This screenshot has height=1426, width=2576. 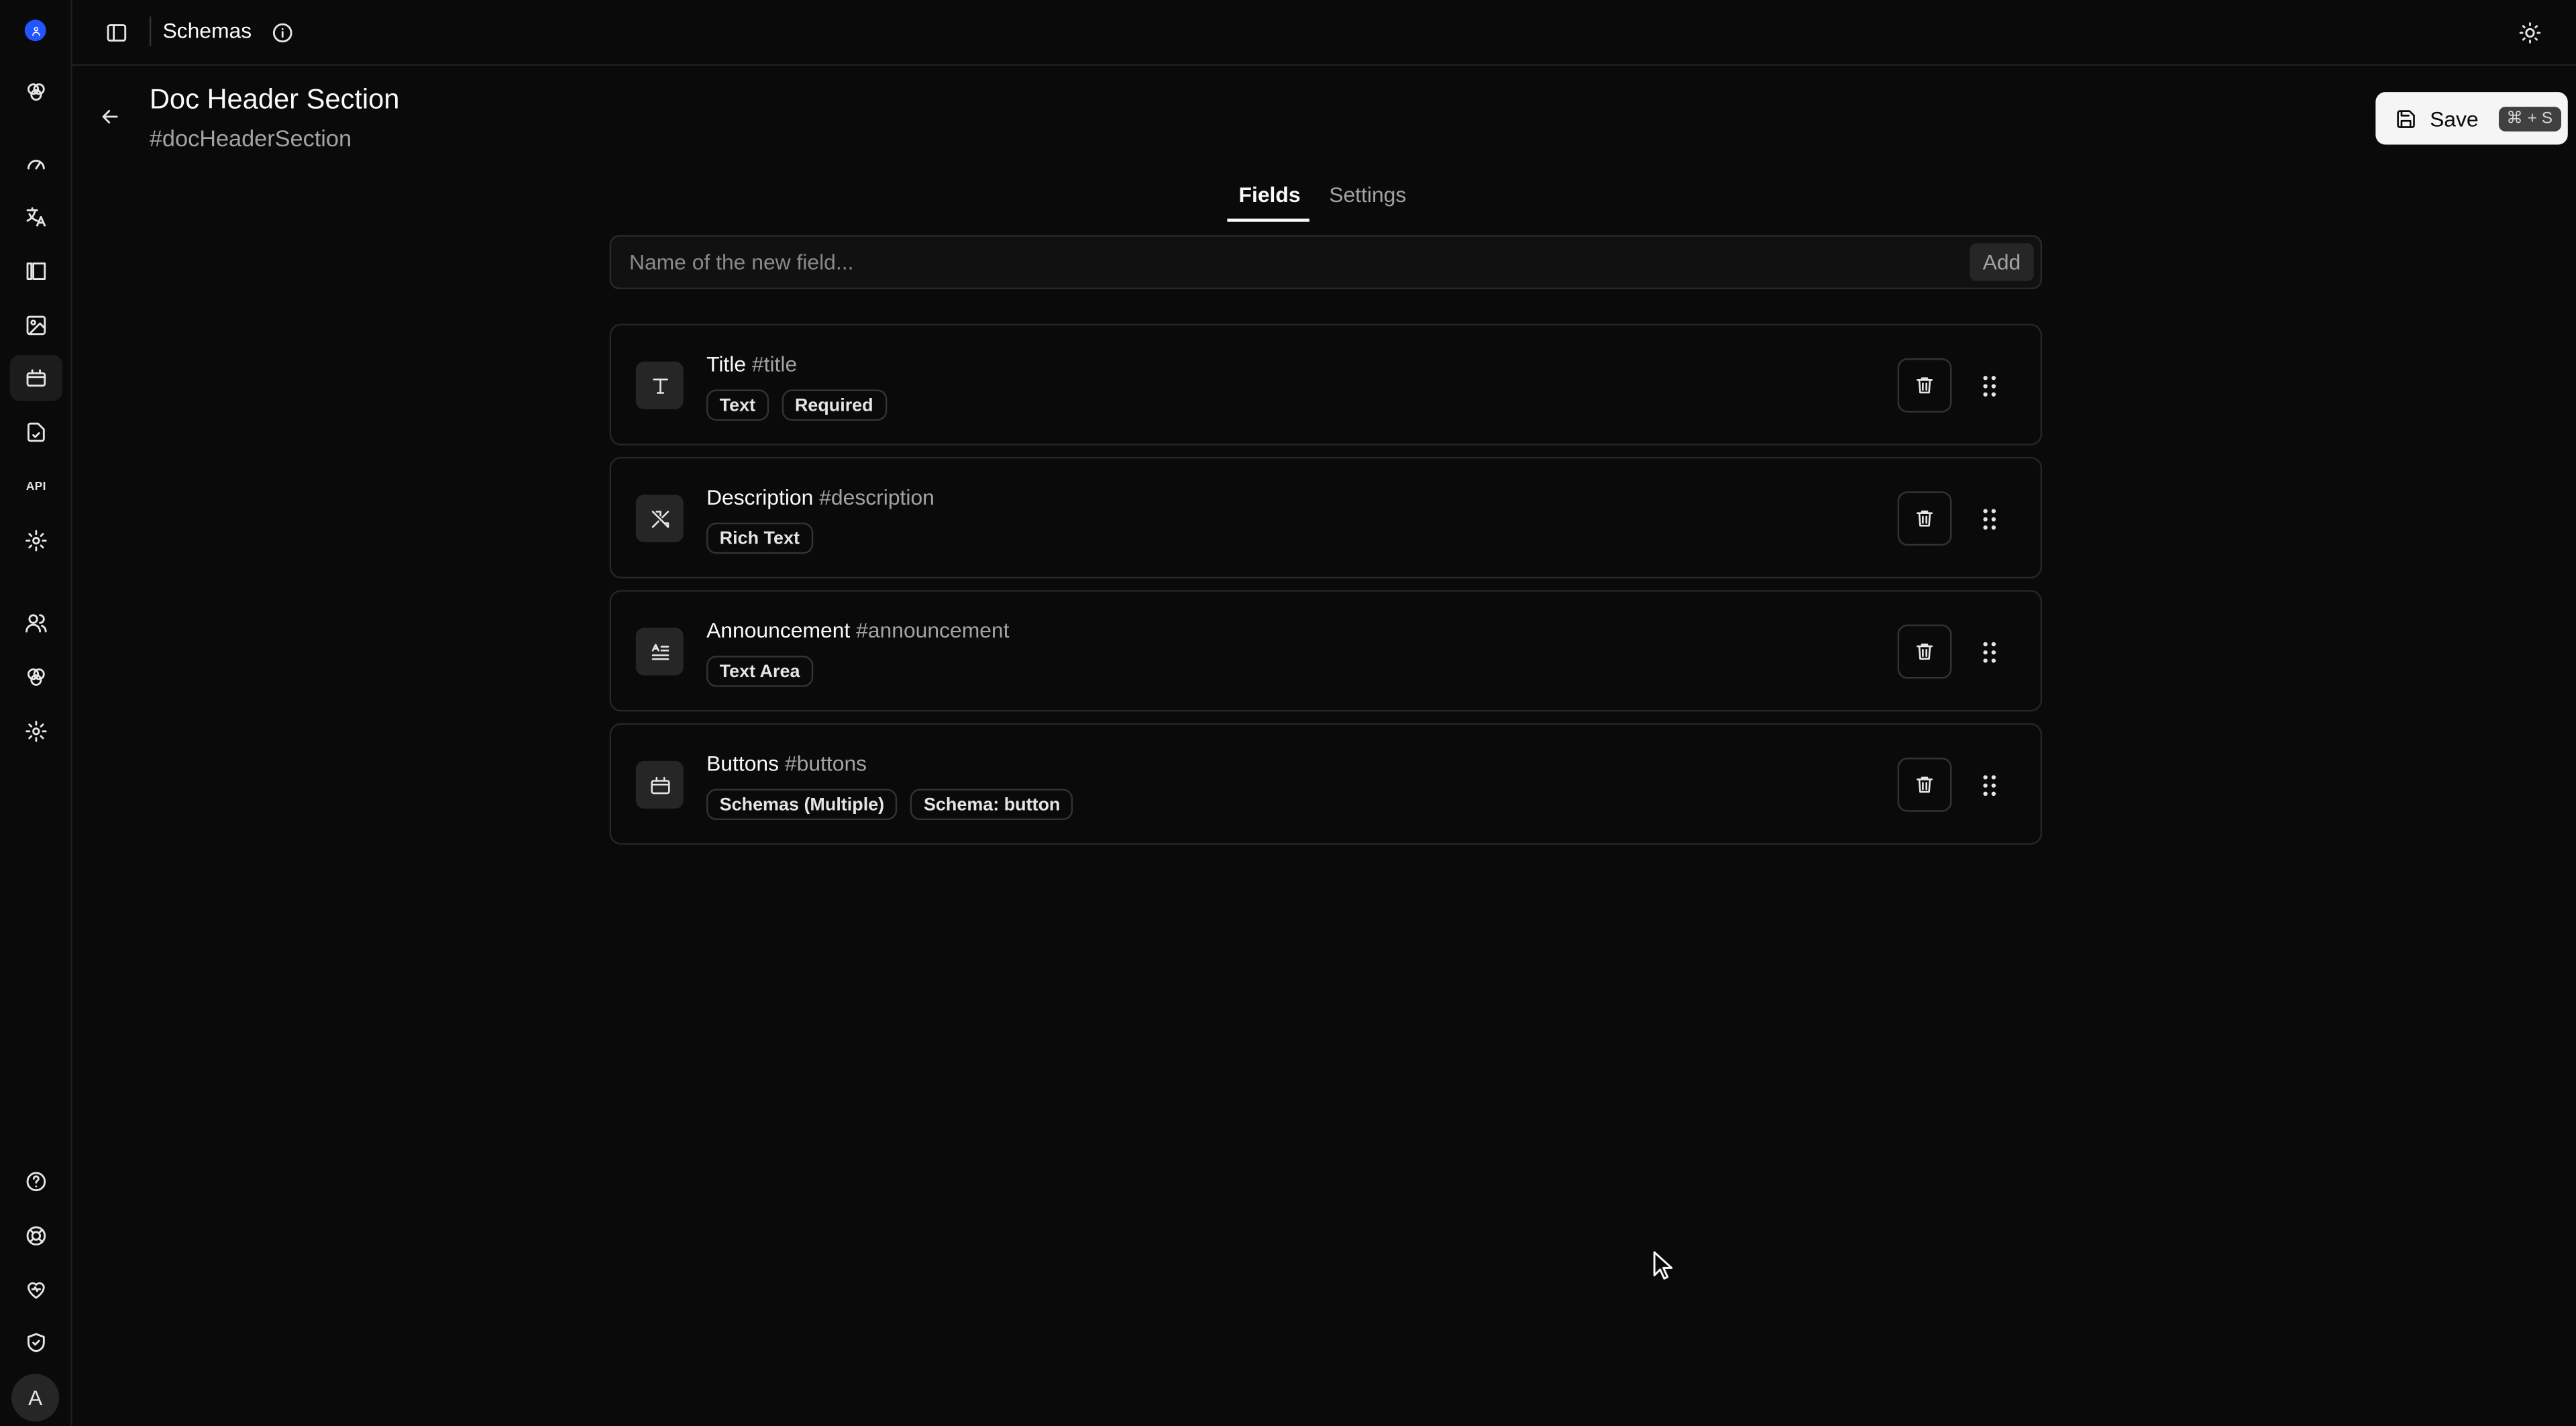 I want to click on save-label: Save, so click(x=2454, y=118).